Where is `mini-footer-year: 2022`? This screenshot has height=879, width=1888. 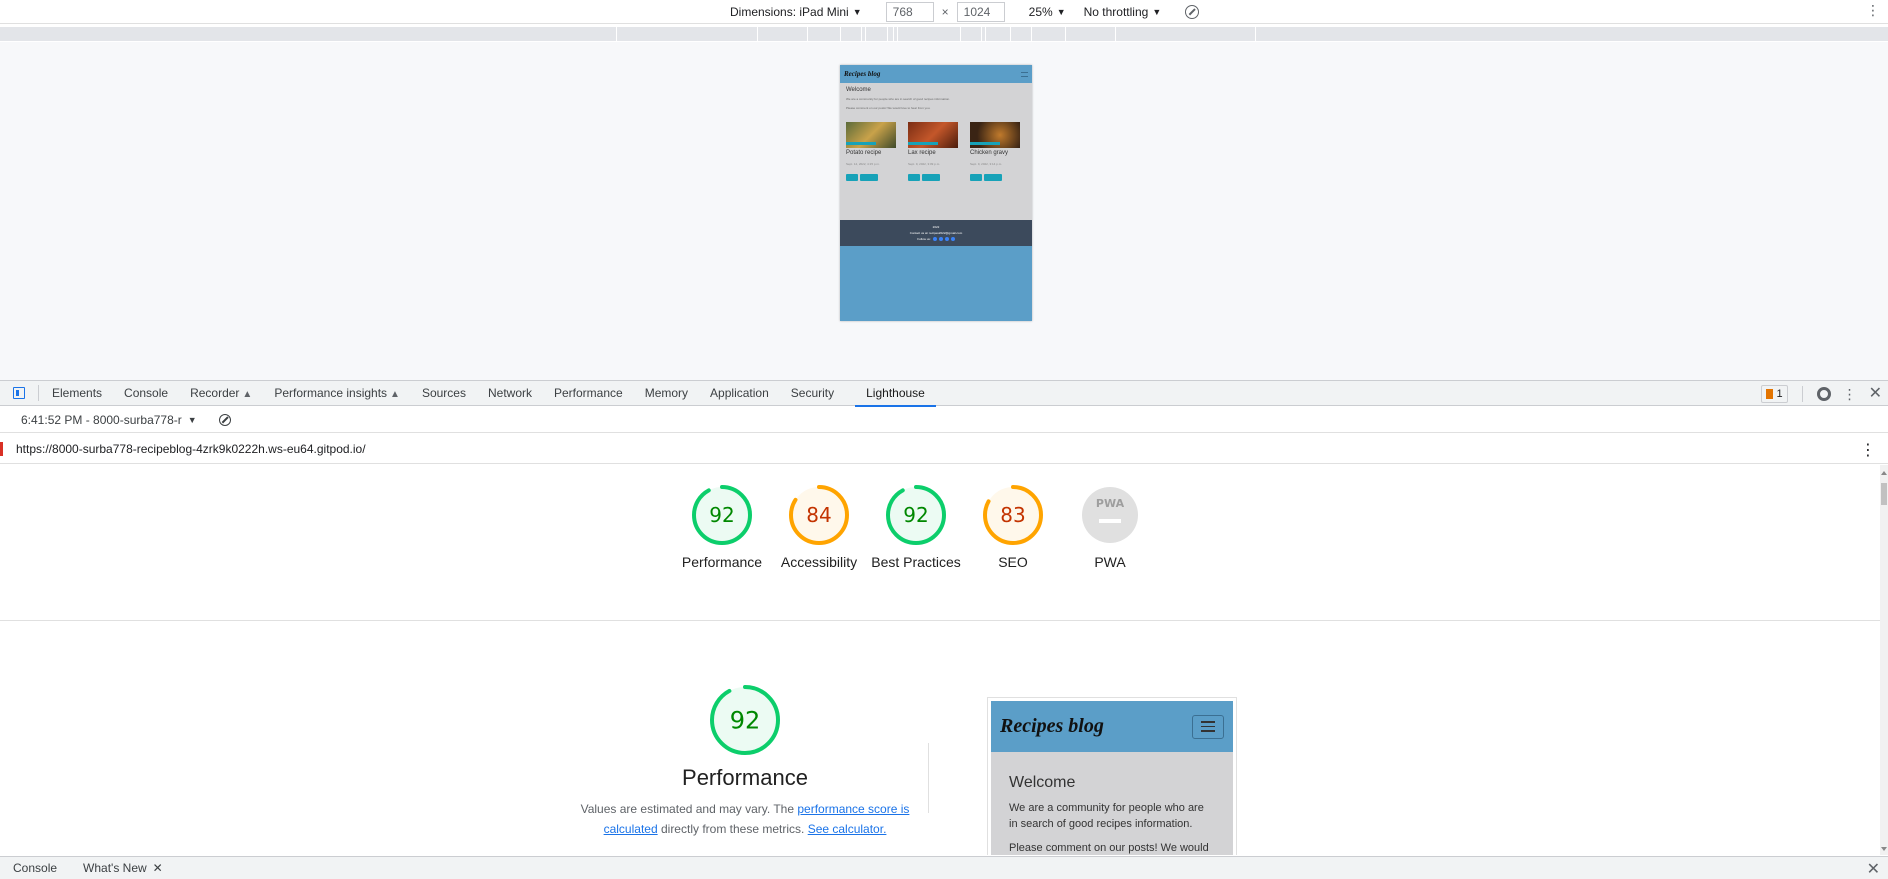
mini-footer-year: 2022 is located at coordinates (936, 227).